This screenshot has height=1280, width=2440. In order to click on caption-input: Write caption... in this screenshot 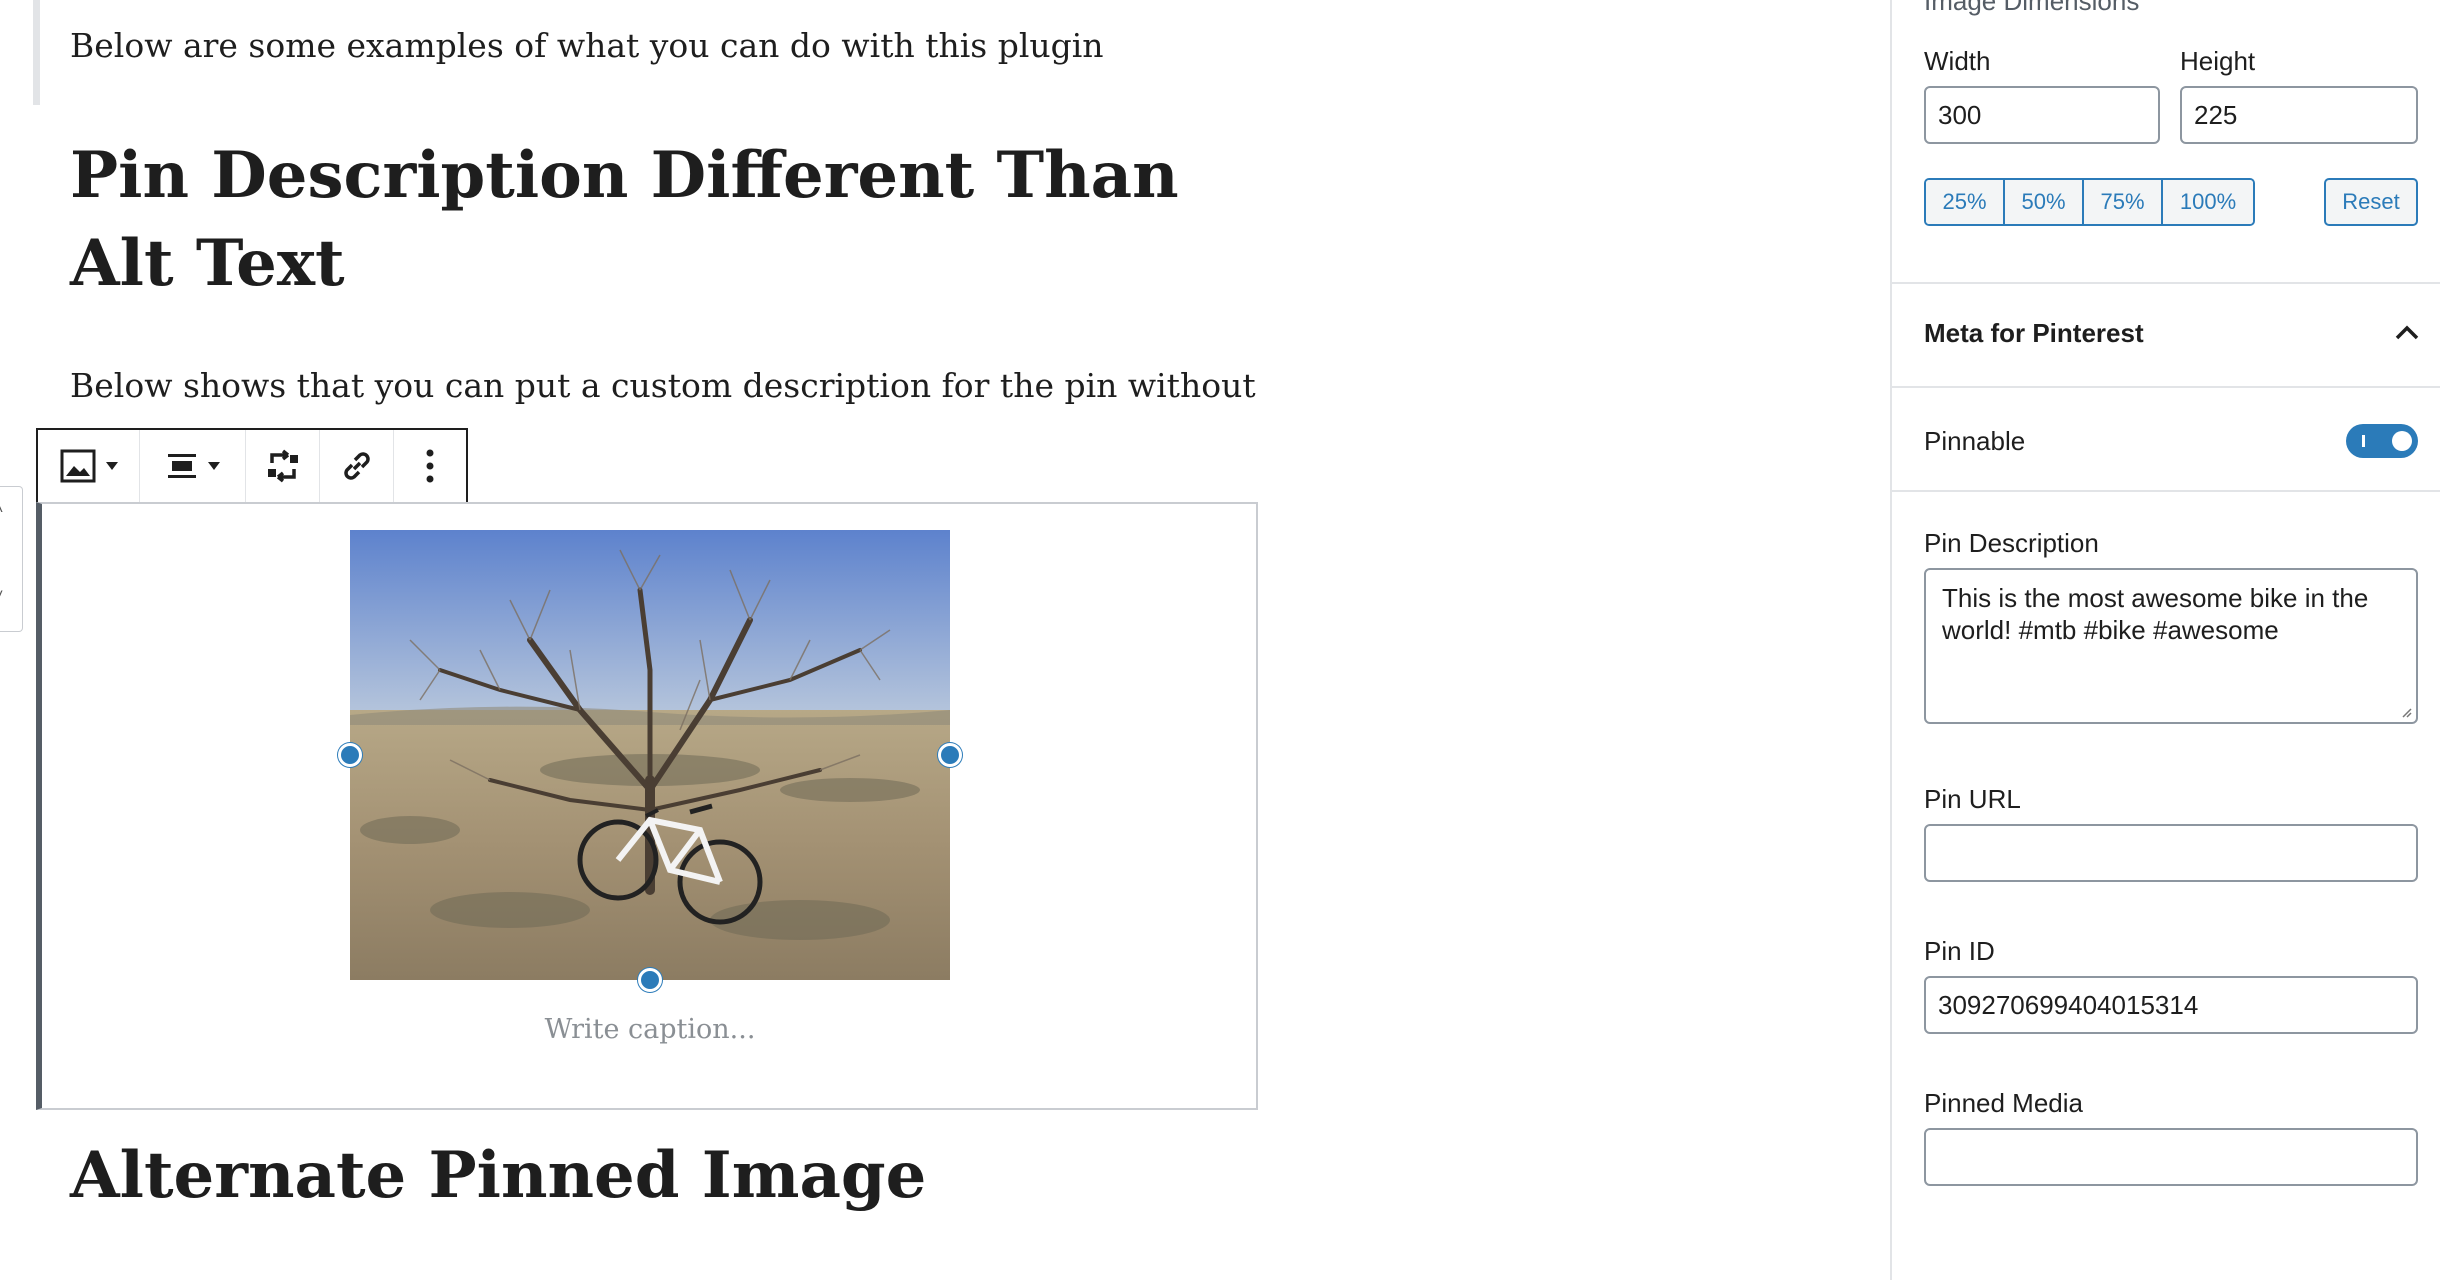, I will do `click(650, 1029)`.